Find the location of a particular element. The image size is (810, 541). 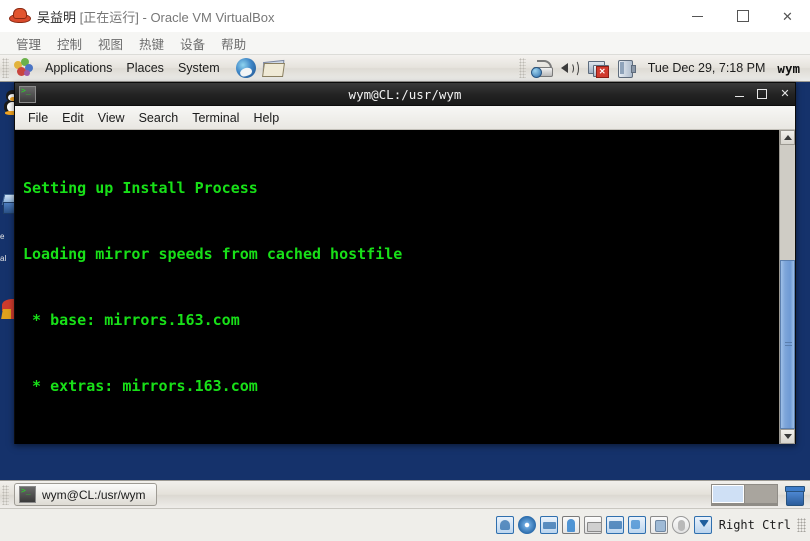

terminal-menu-file: File is located at coordinates (38, 118).